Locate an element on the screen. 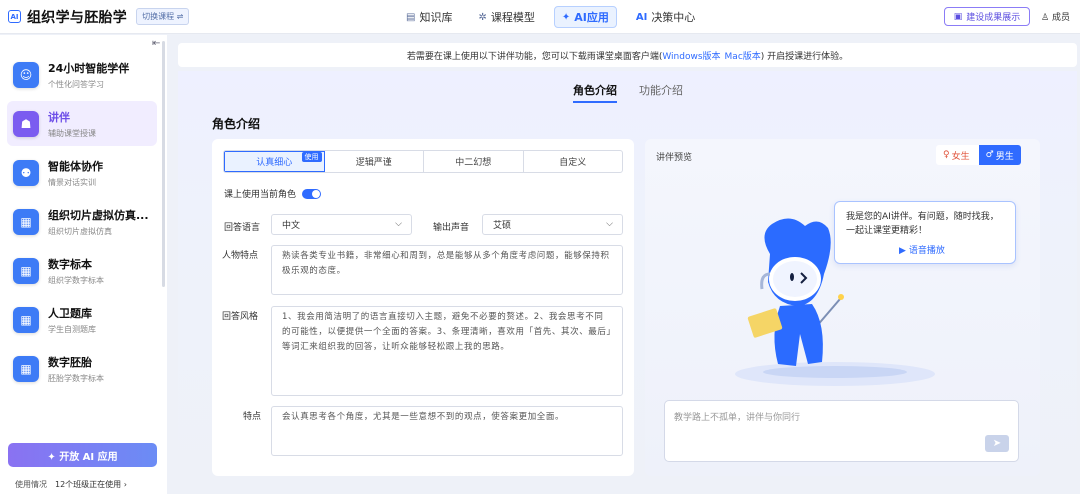 This screenshot has width=1080, height=494. gender-selector: ♀ 女生 ♂ 男生 is located at coordinates (978, 155).